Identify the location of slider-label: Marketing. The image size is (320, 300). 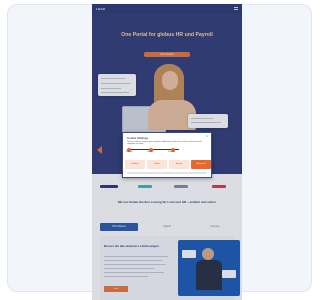
(171, 152).